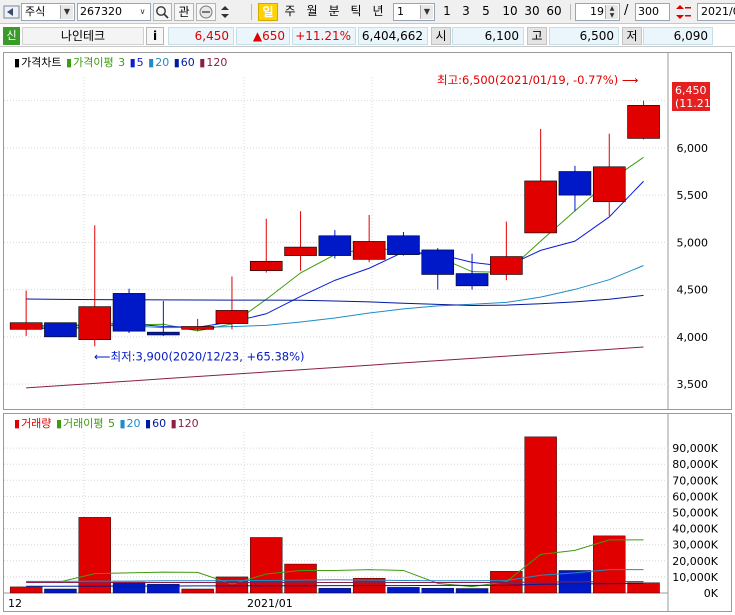  I want to click on interval-select-value: 1, so click(400, 11).